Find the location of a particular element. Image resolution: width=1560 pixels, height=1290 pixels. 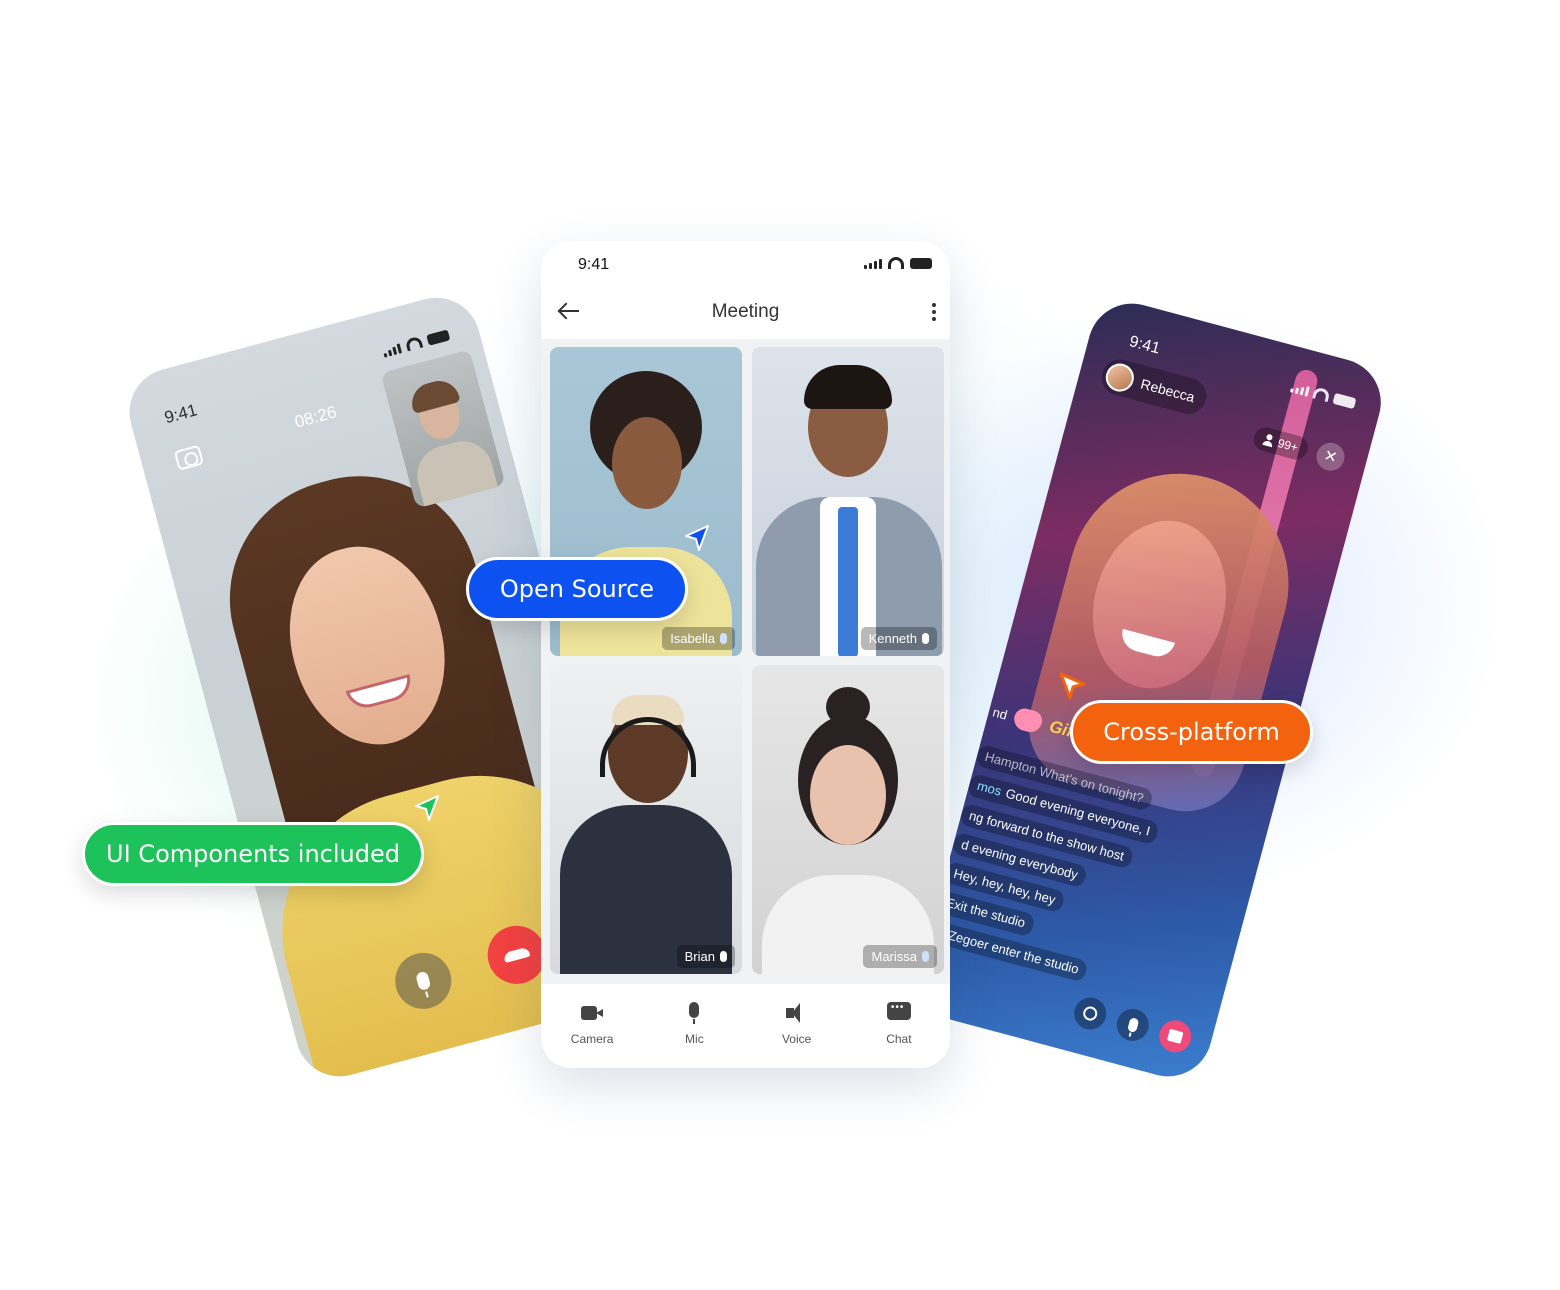

participant-tile-marissa: Marissa is located at coordinates (848, 819).